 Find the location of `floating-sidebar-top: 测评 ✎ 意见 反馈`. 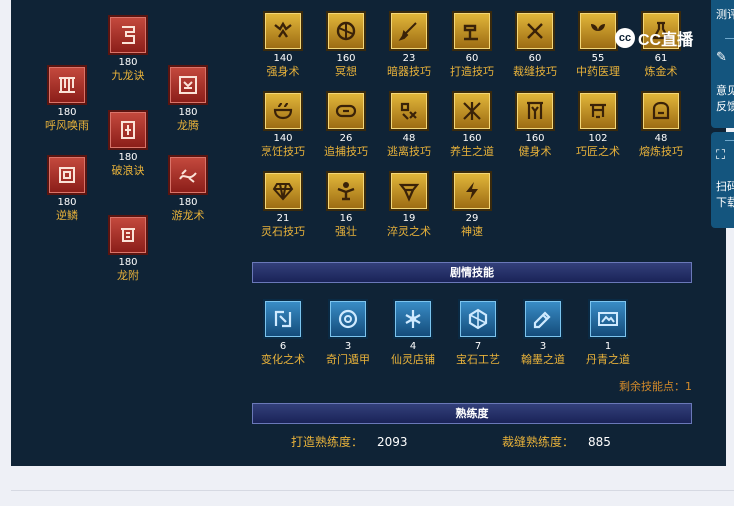

floating-sidebar-top: 测评 ✎ 意见 反馈 is located at coordinates (722, 64).